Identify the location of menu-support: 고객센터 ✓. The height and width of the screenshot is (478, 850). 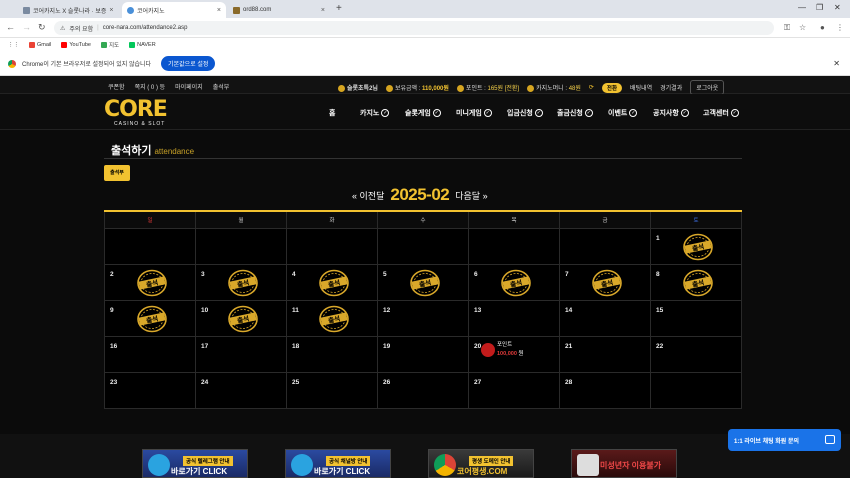
(721, 113).